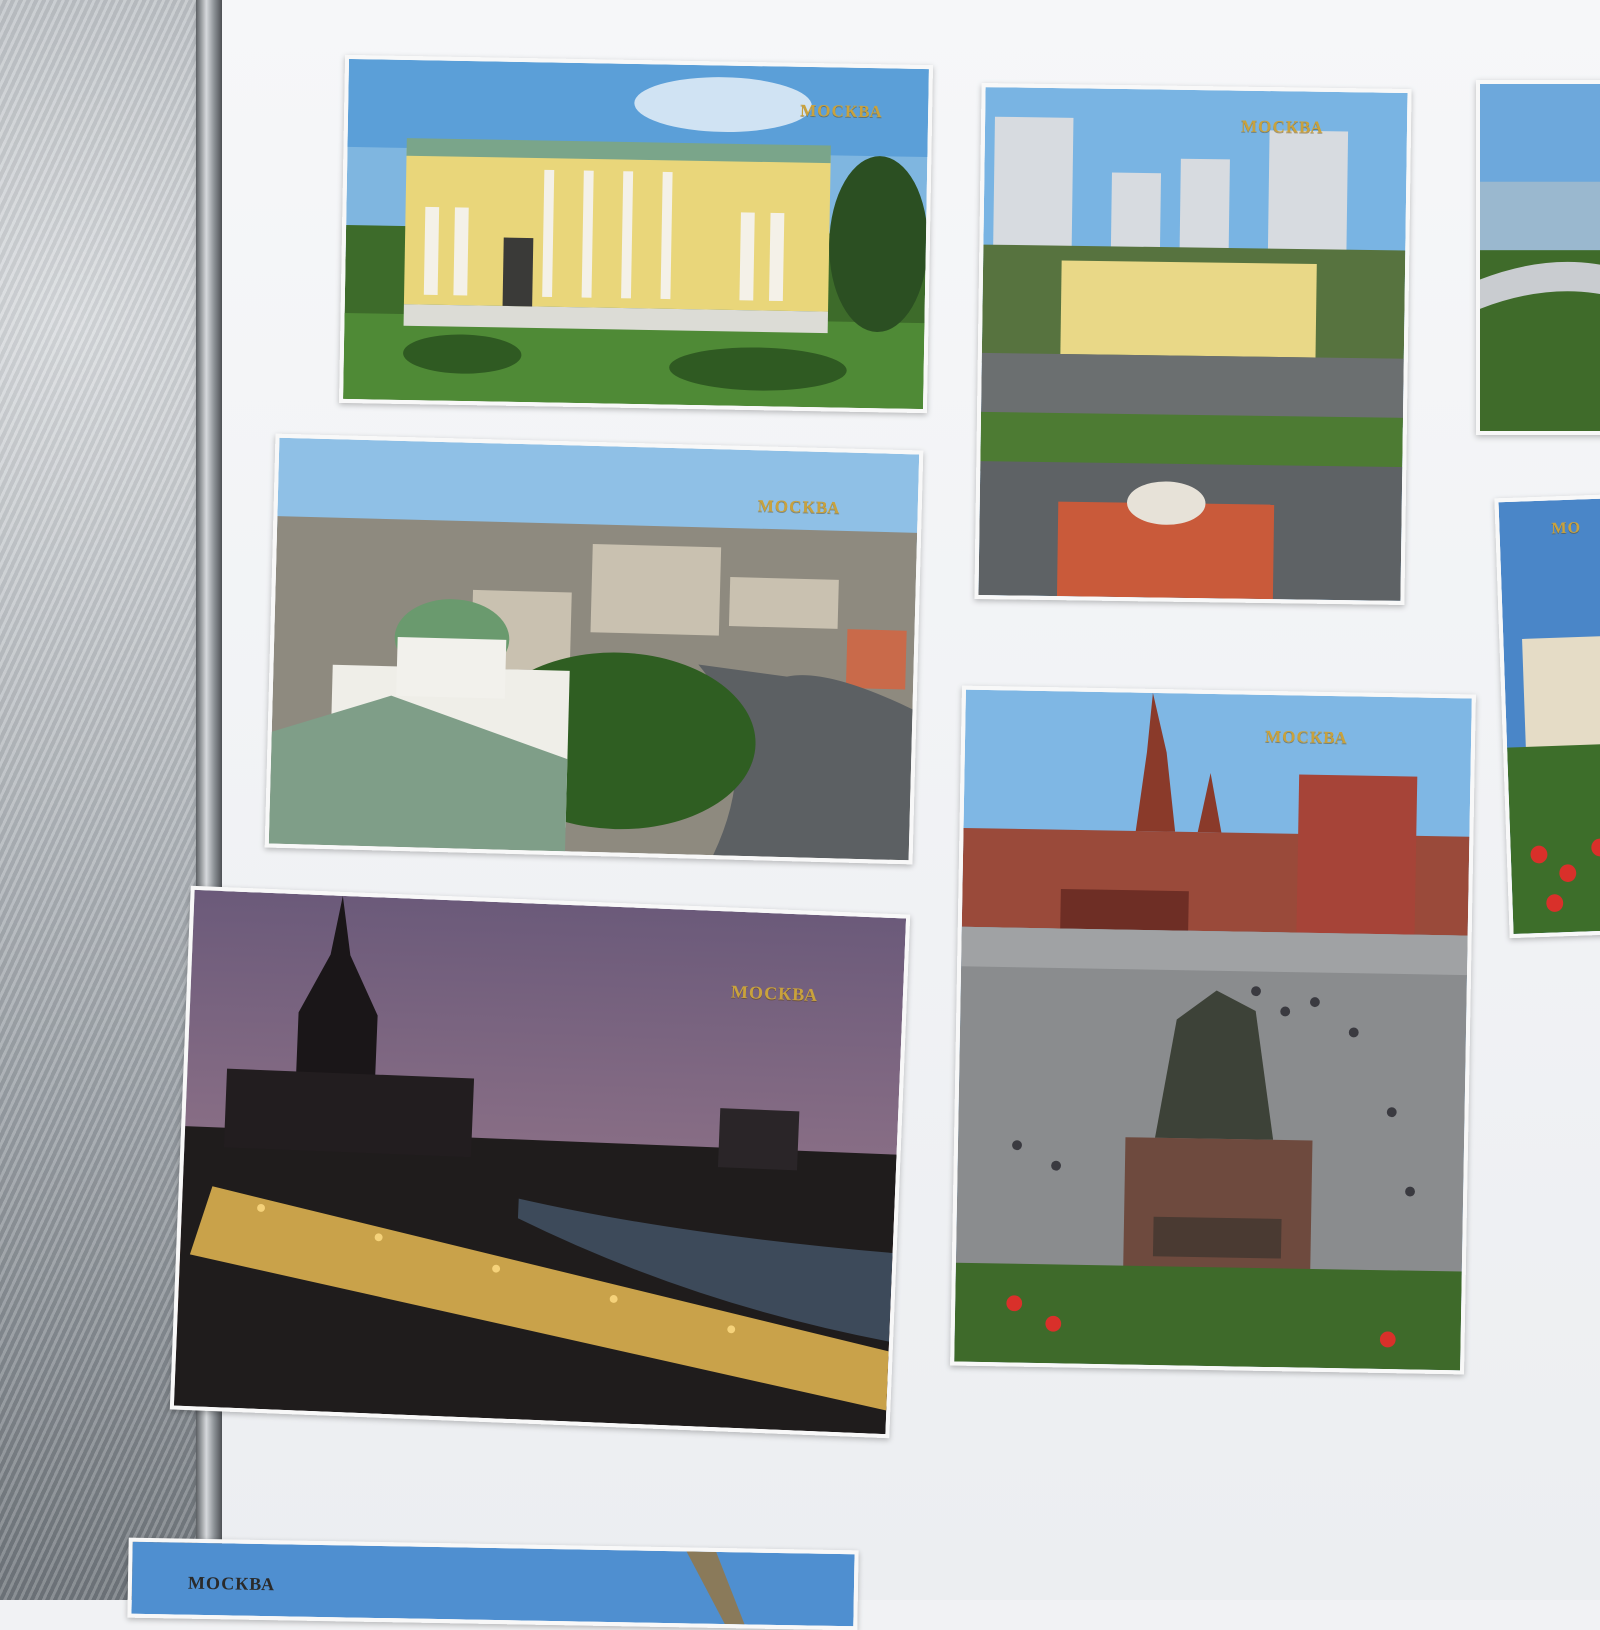 Image resolution: width=1600 pixels, height=1630 pixels. What do you see at coordinates (1547, 716) in the screenshot?
I see `postcard-tulips: МО` at bounding box center [1547, 716].